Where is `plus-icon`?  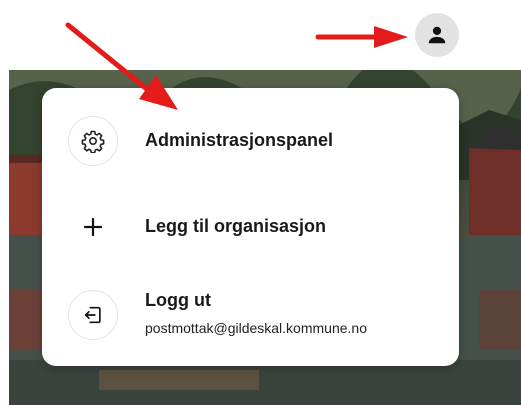
plus-icon is located at coordinates (93, 227).